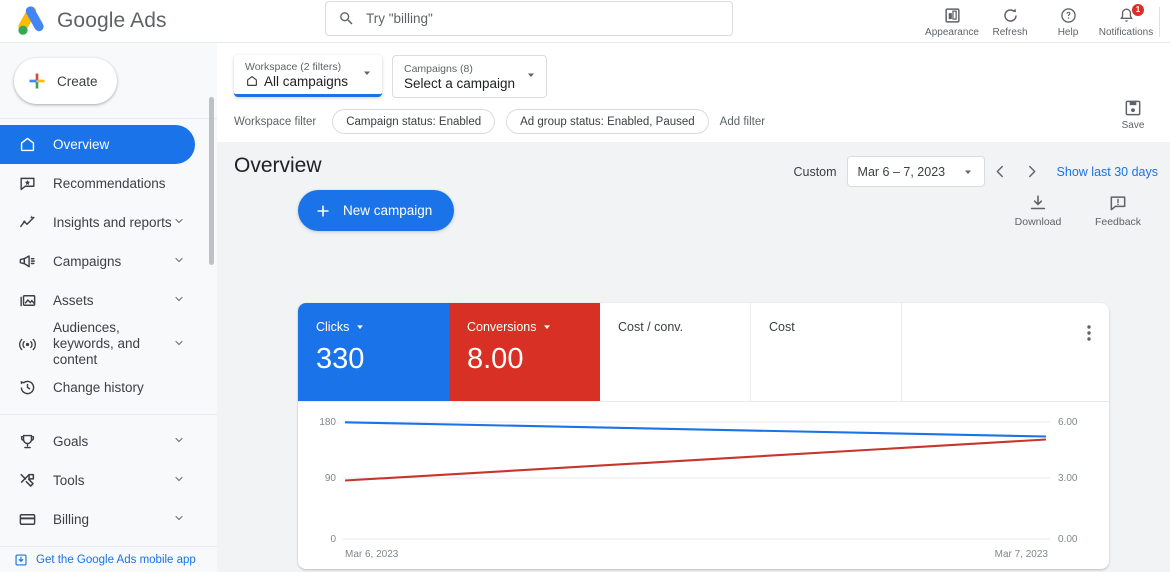 The width and height of the screenshot is (1170, 572). I want to click on date-prev-button, so click(1000, 171).